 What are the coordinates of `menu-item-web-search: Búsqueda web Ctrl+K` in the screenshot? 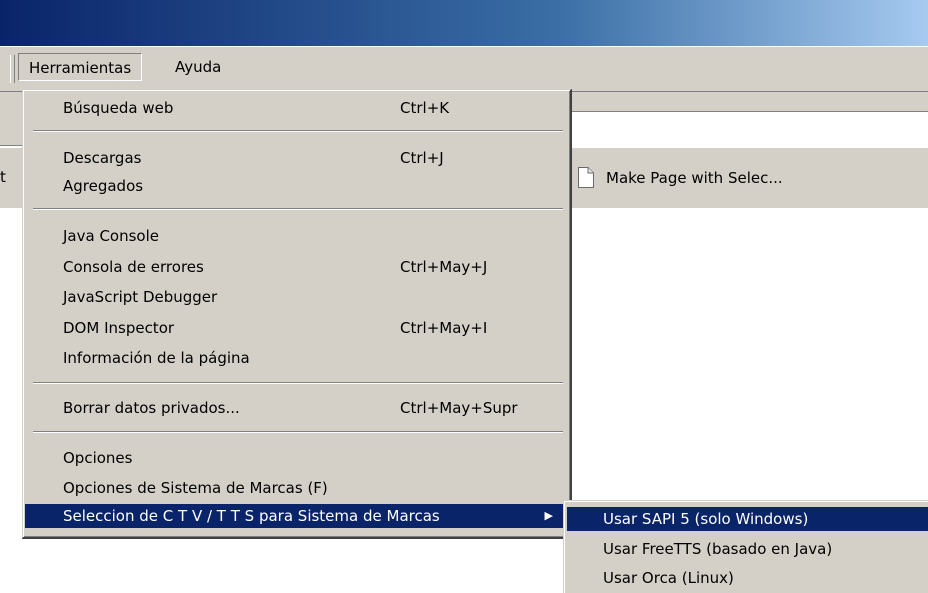 It's located at (297, 108).